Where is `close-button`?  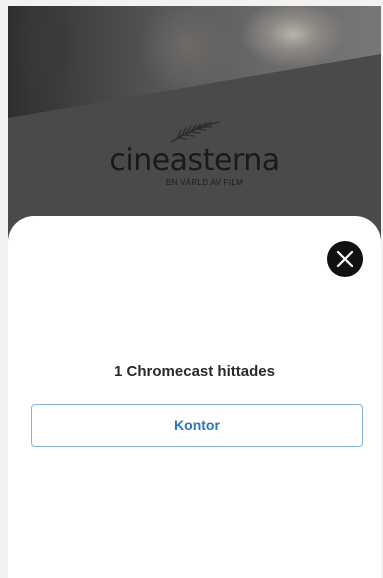 close-button is located at coordinates (345, 259).